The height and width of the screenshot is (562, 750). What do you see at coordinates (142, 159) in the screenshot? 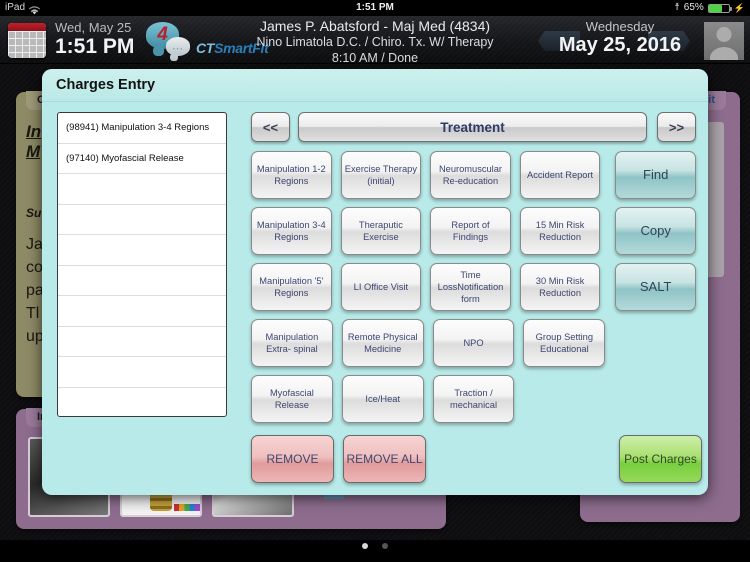
I see `charge-list-row: (97140) Myofascial Release` at bounding box center [142, 159].